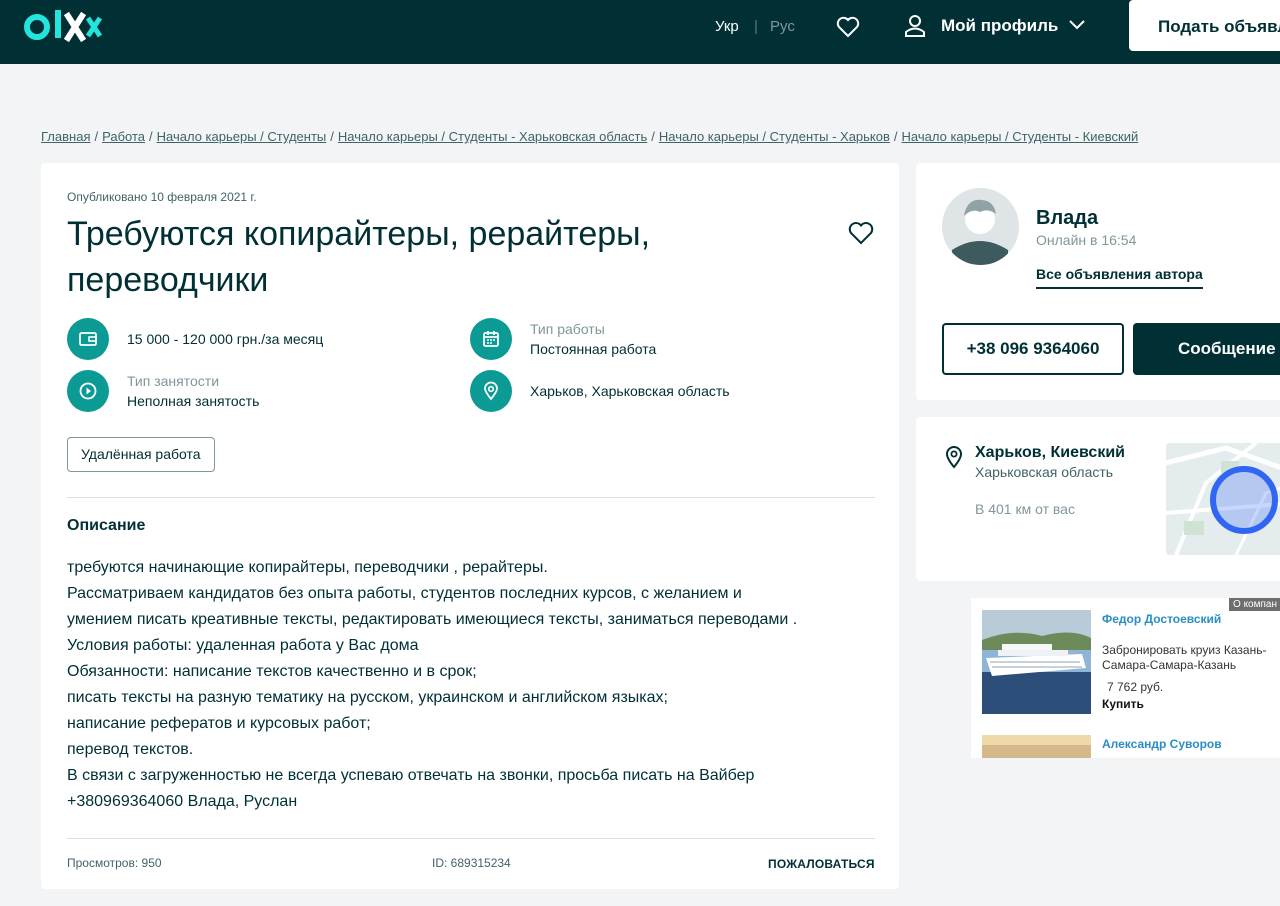 Image resolution: width=1280 pixels, height=906 pixels. I want to click on work-type-value: Постоянная работа, so click(593, 349).